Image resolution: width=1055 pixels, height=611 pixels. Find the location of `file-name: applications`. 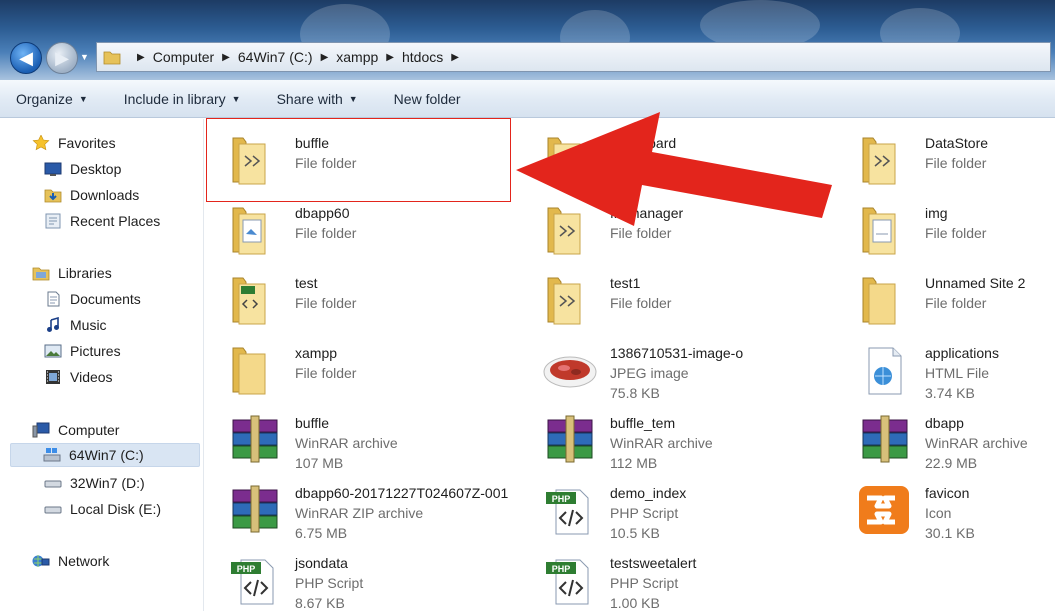

file-name: applications is located at coordinates (962, 353).